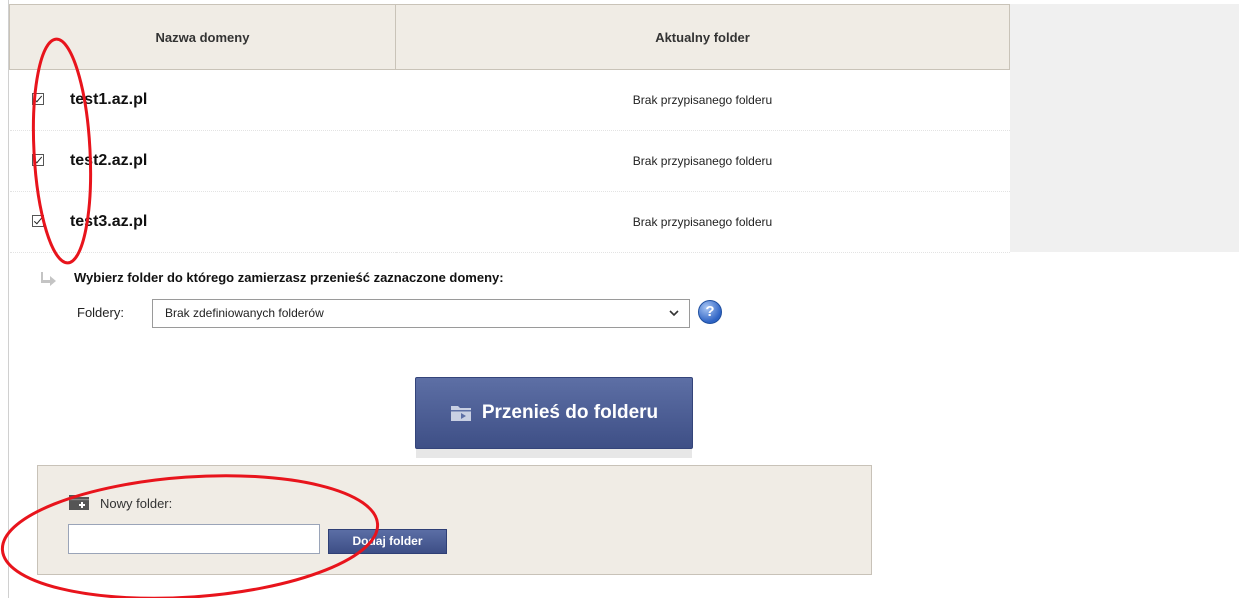 The image size is (1239, 598). I want to click on new-folder-input, so click(194, 539).